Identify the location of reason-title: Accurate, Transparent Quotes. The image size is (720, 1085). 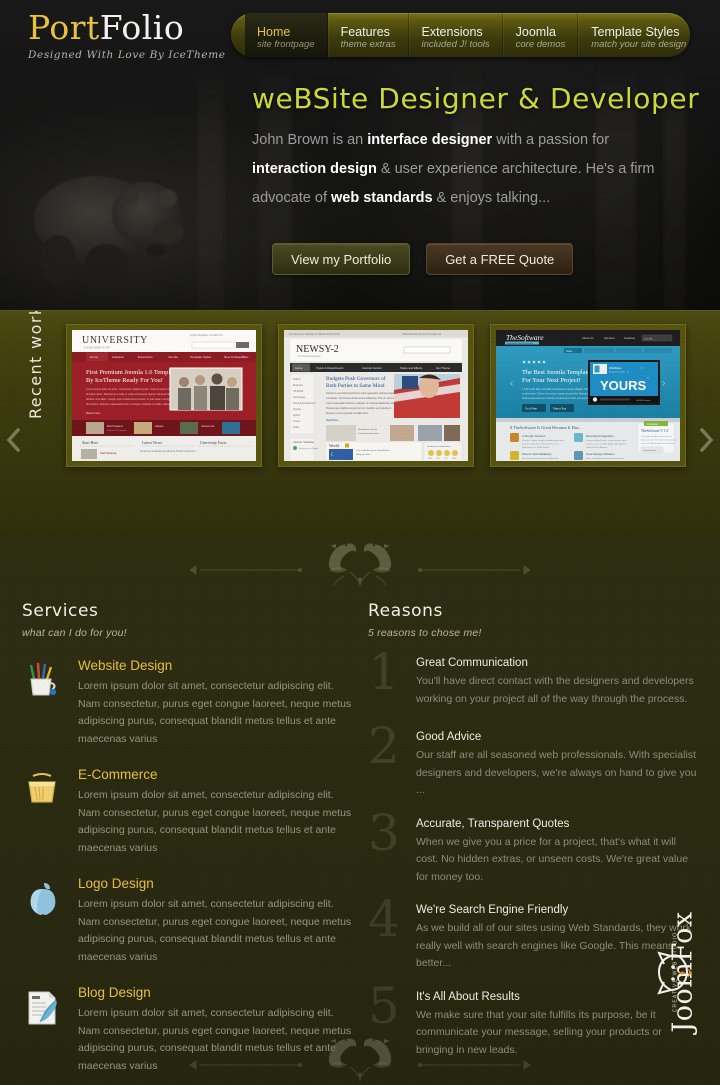
(557, 824).